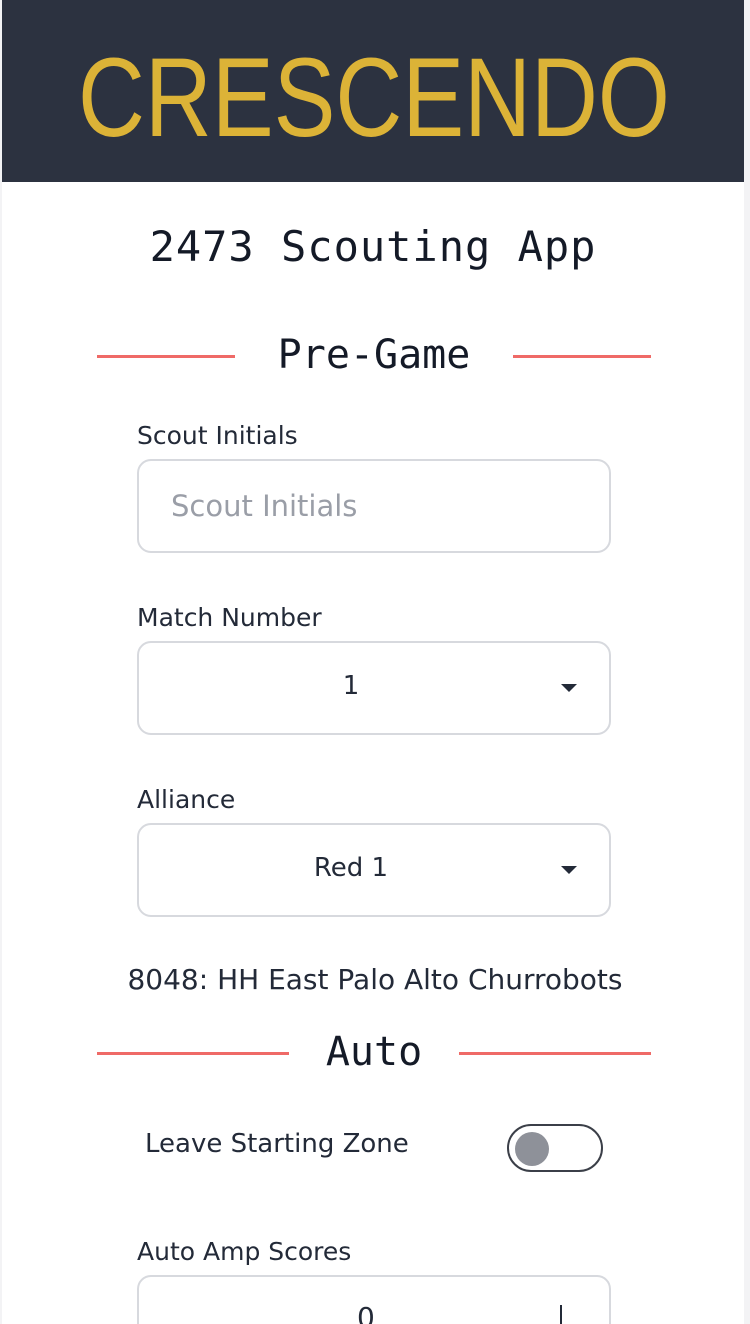  I want to click on logo-text: CRESCENDO, so click(374, 97).